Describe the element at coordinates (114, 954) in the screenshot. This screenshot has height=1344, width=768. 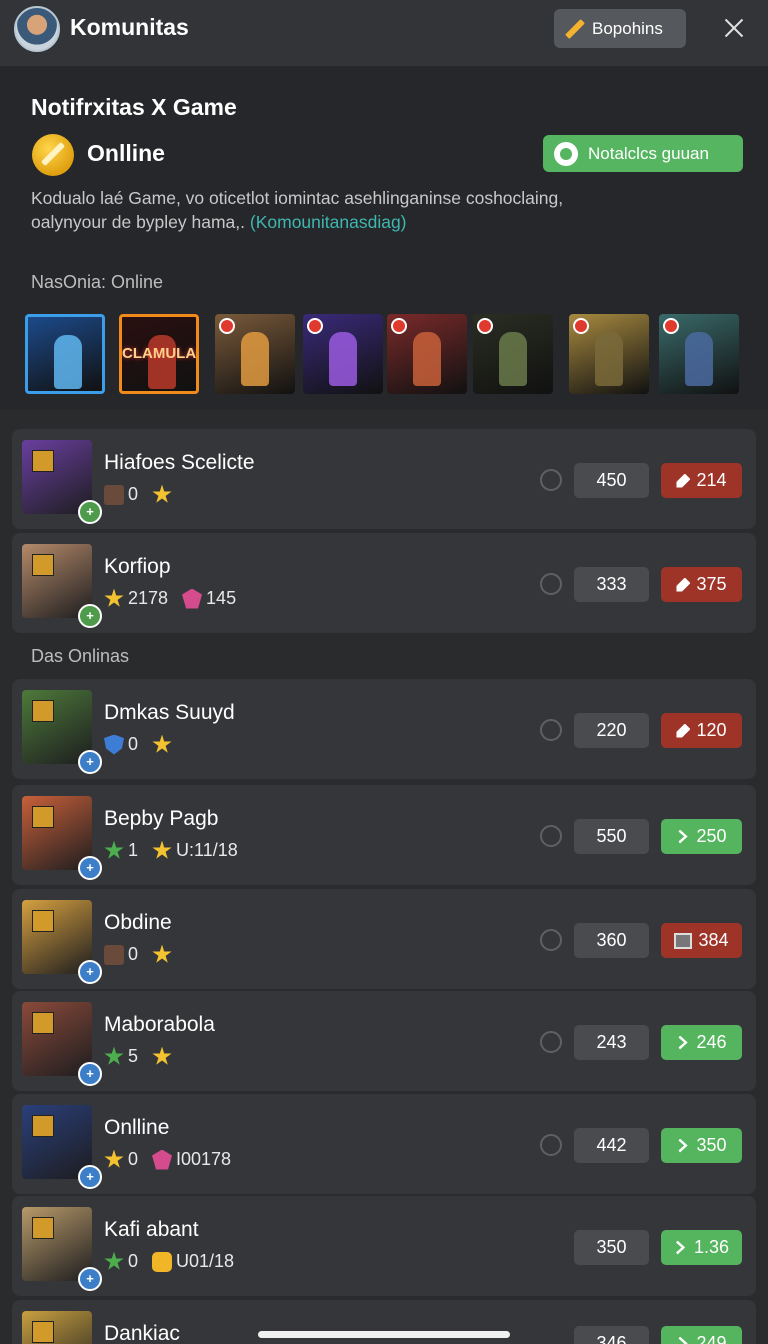
I see `face-icon` at that location.